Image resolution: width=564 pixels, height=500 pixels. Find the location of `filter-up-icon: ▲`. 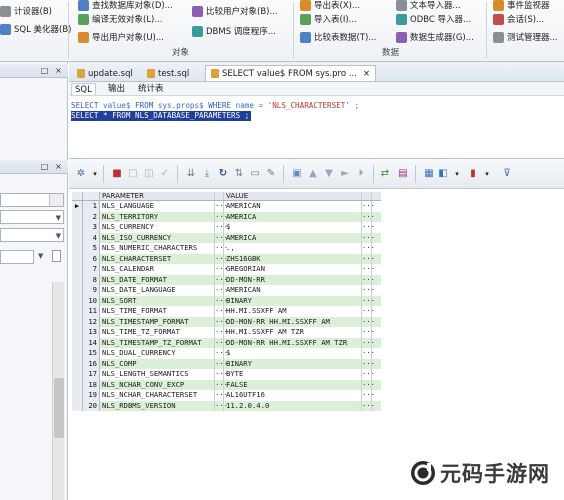

filter-up-icon: ▲ is located at coordinates (313, 174).